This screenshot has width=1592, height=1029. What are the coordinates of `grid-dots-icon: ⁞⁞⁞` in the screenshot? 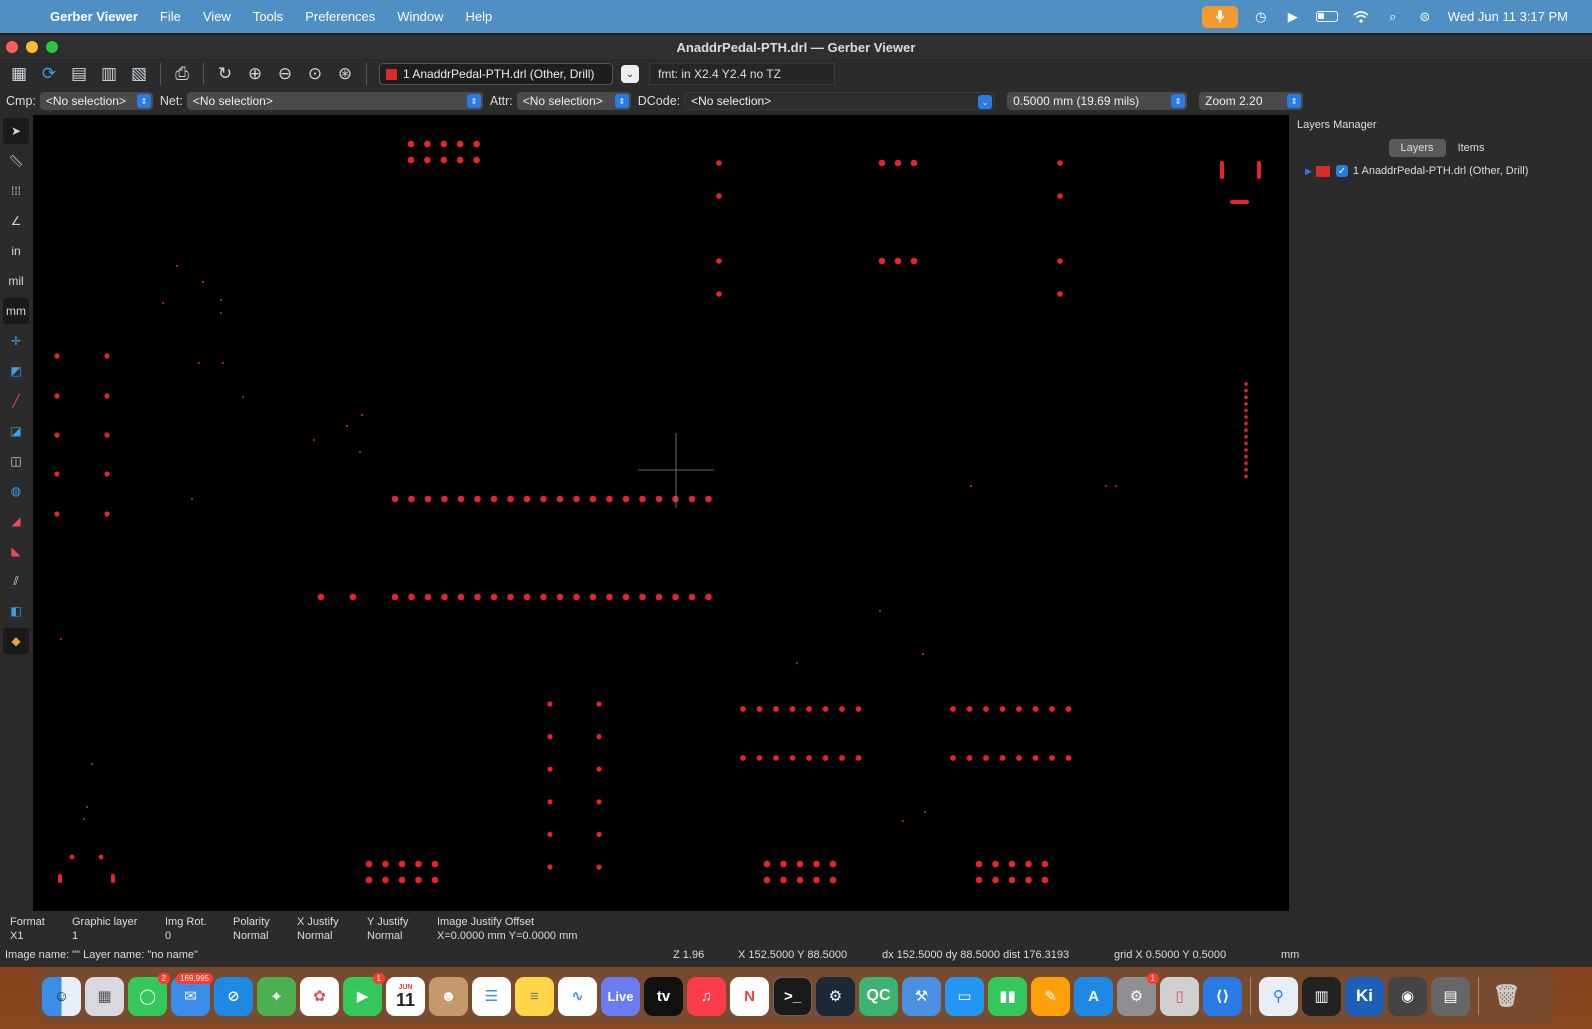 It's located at (16, 191).